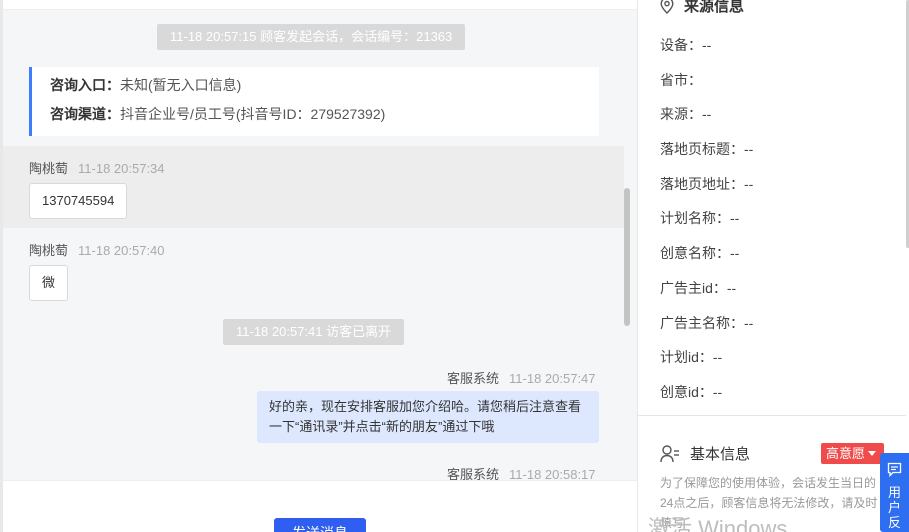  What do you see at coordinates (846, 453) in the screenshot?
I see `intent-level-label: 高意愿` at bounding box center [846, 453].